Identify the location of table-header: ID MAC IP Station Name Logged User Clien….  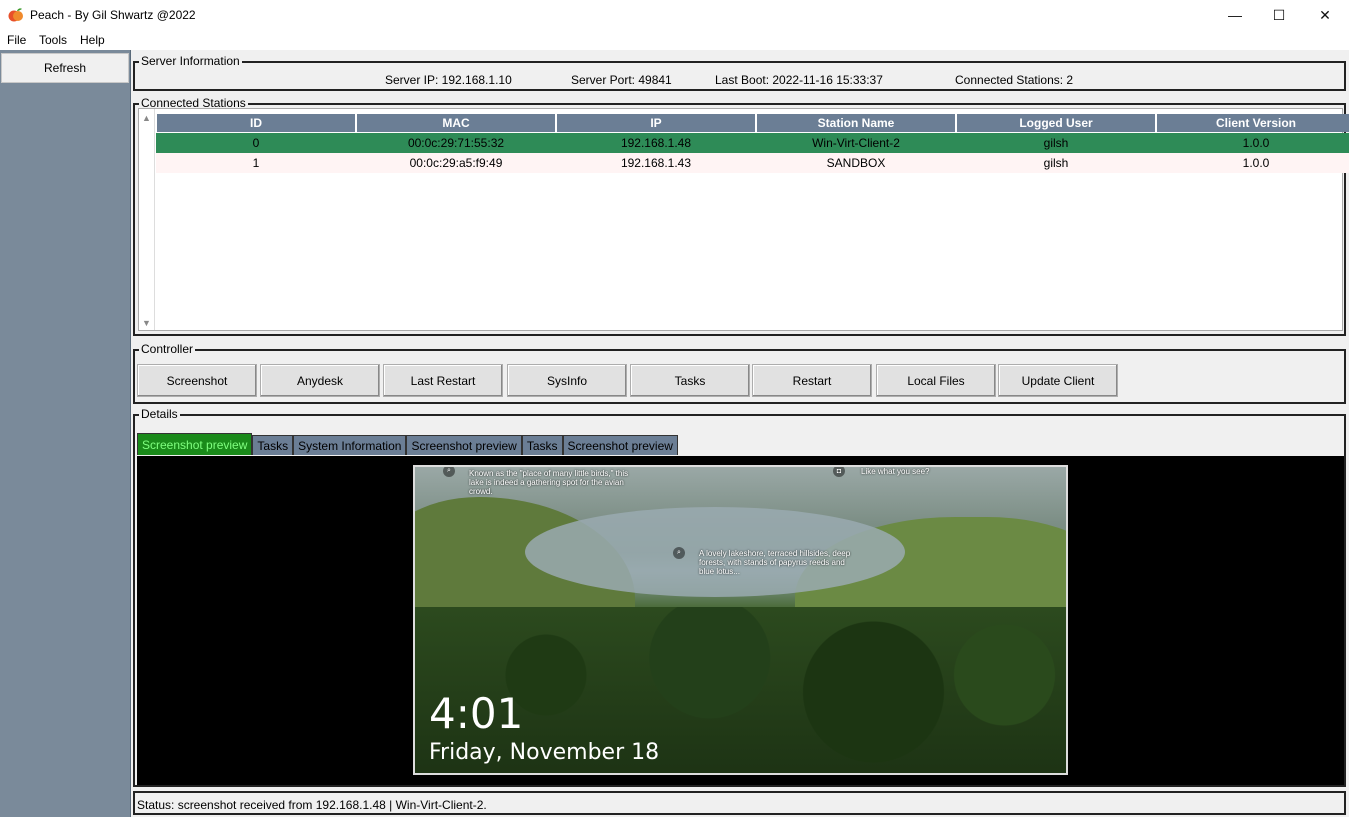
(752, 123).